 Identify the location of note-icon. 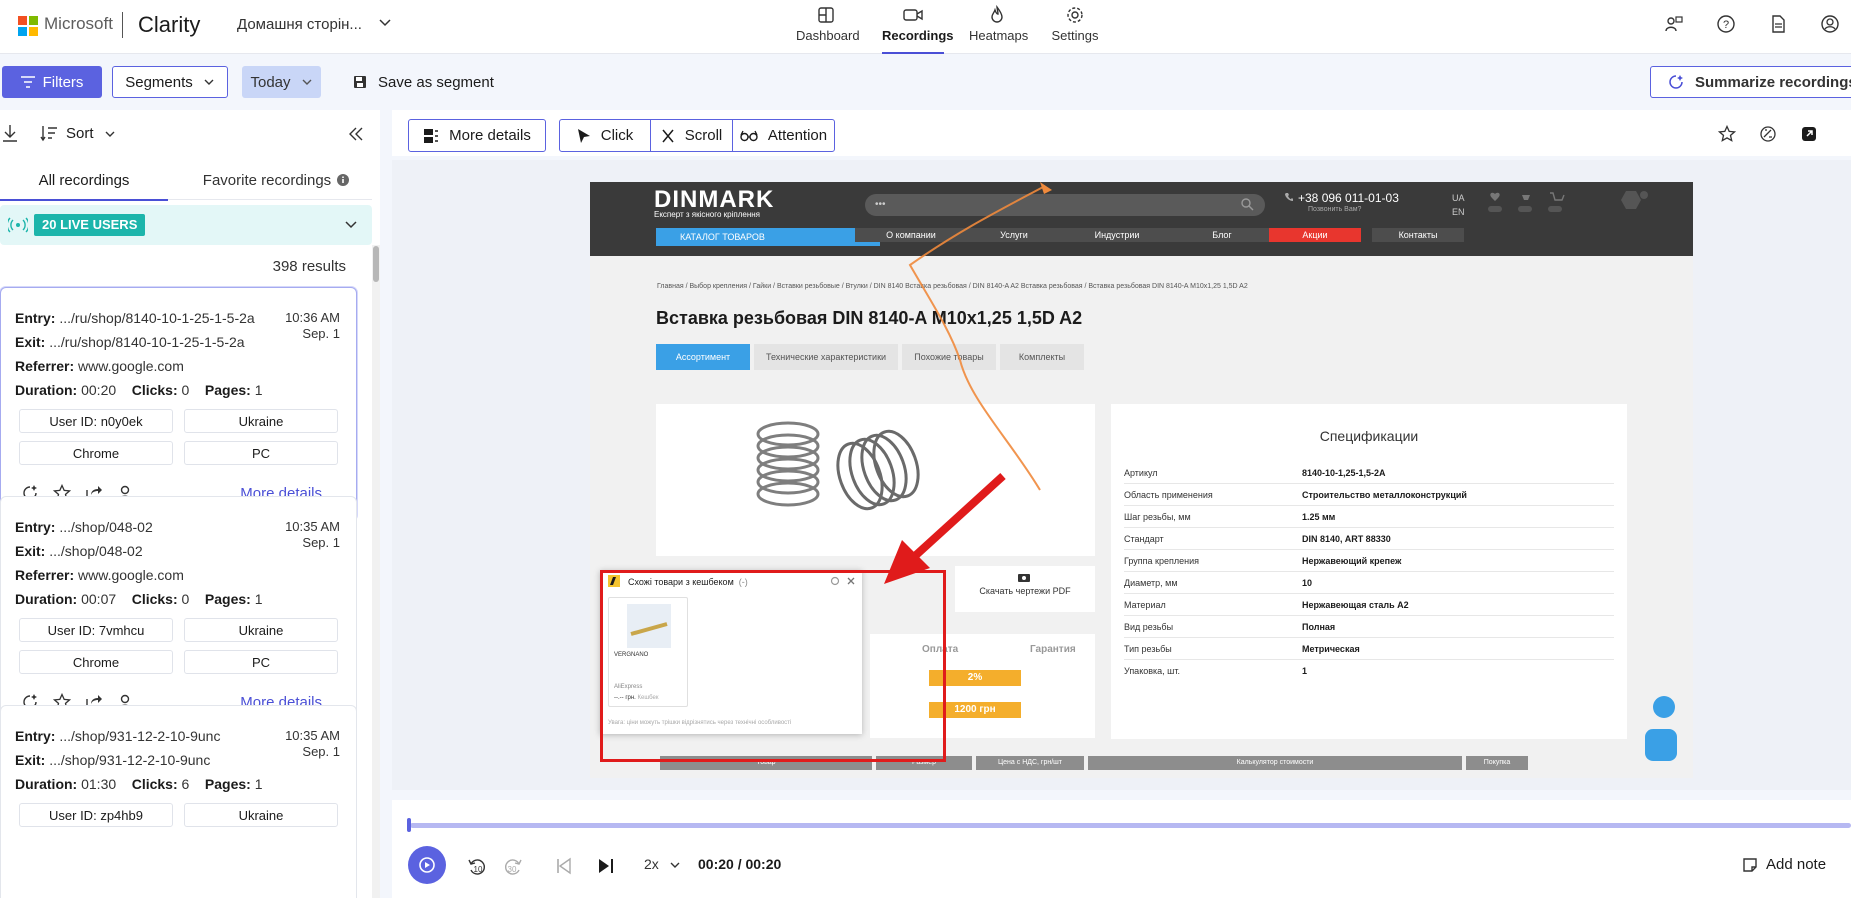
(1750, 864).